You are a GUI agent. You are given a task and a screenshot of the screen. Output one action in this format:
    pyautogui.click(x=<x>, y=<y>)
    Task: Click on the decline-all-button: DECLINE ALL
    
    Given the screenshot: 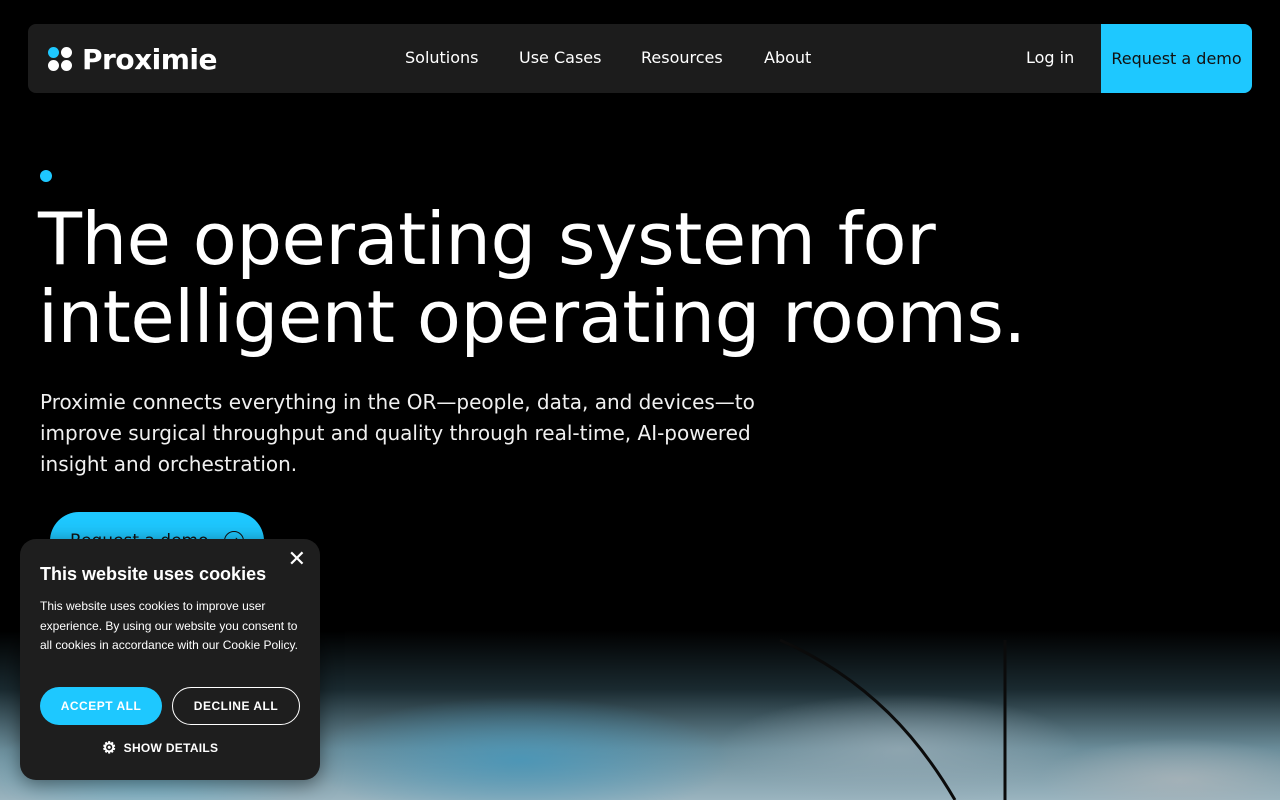 What is the action you would take?
    pyautogui.click(x=236, y=706)
    